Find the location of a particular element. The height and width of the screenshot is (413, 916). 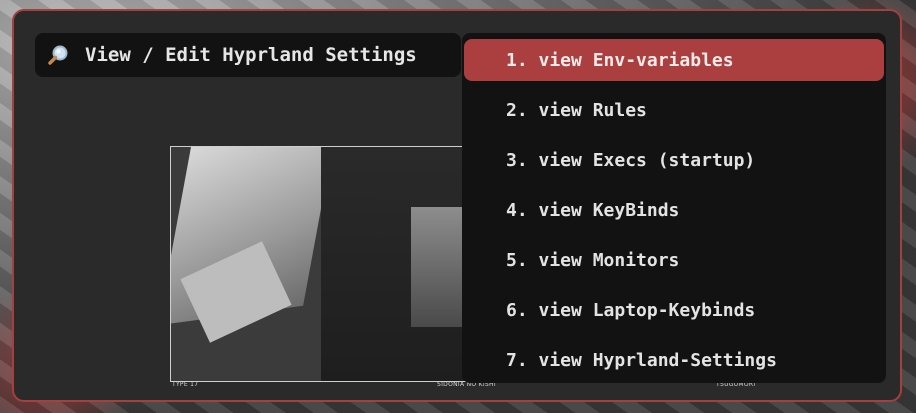

result-item-monitors: 5. view Monitors is located at coordinates (674, 260).